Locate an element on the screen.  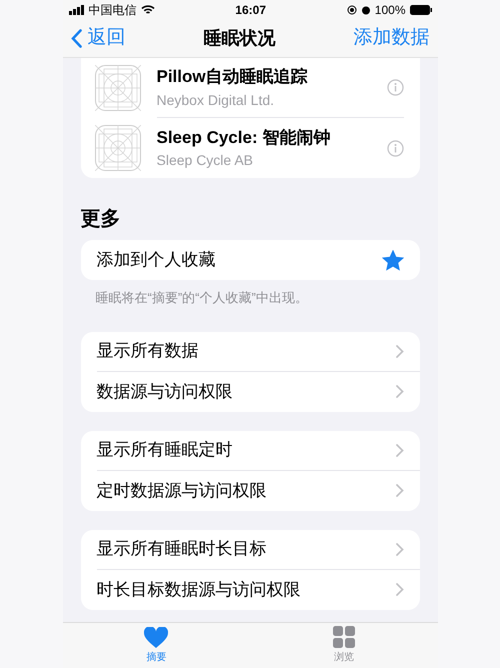
carrier-label: 中国电信 is located at coordinates (112, 10).